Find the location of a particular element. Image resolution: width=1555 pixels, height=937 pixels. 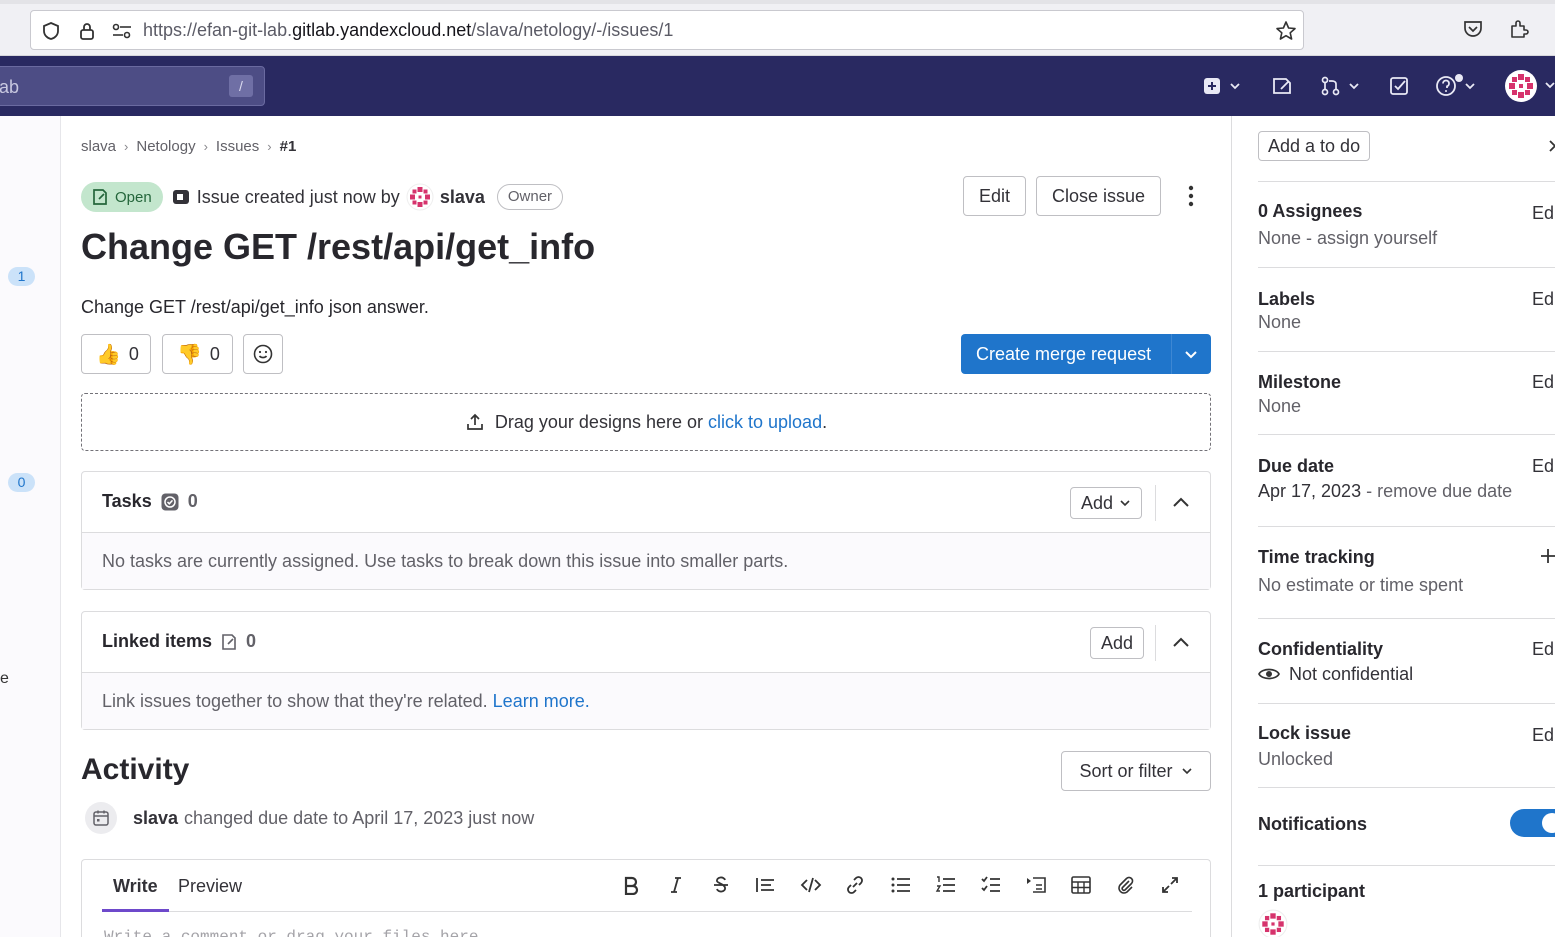

shield-icon is located at coordinates (51, 31).